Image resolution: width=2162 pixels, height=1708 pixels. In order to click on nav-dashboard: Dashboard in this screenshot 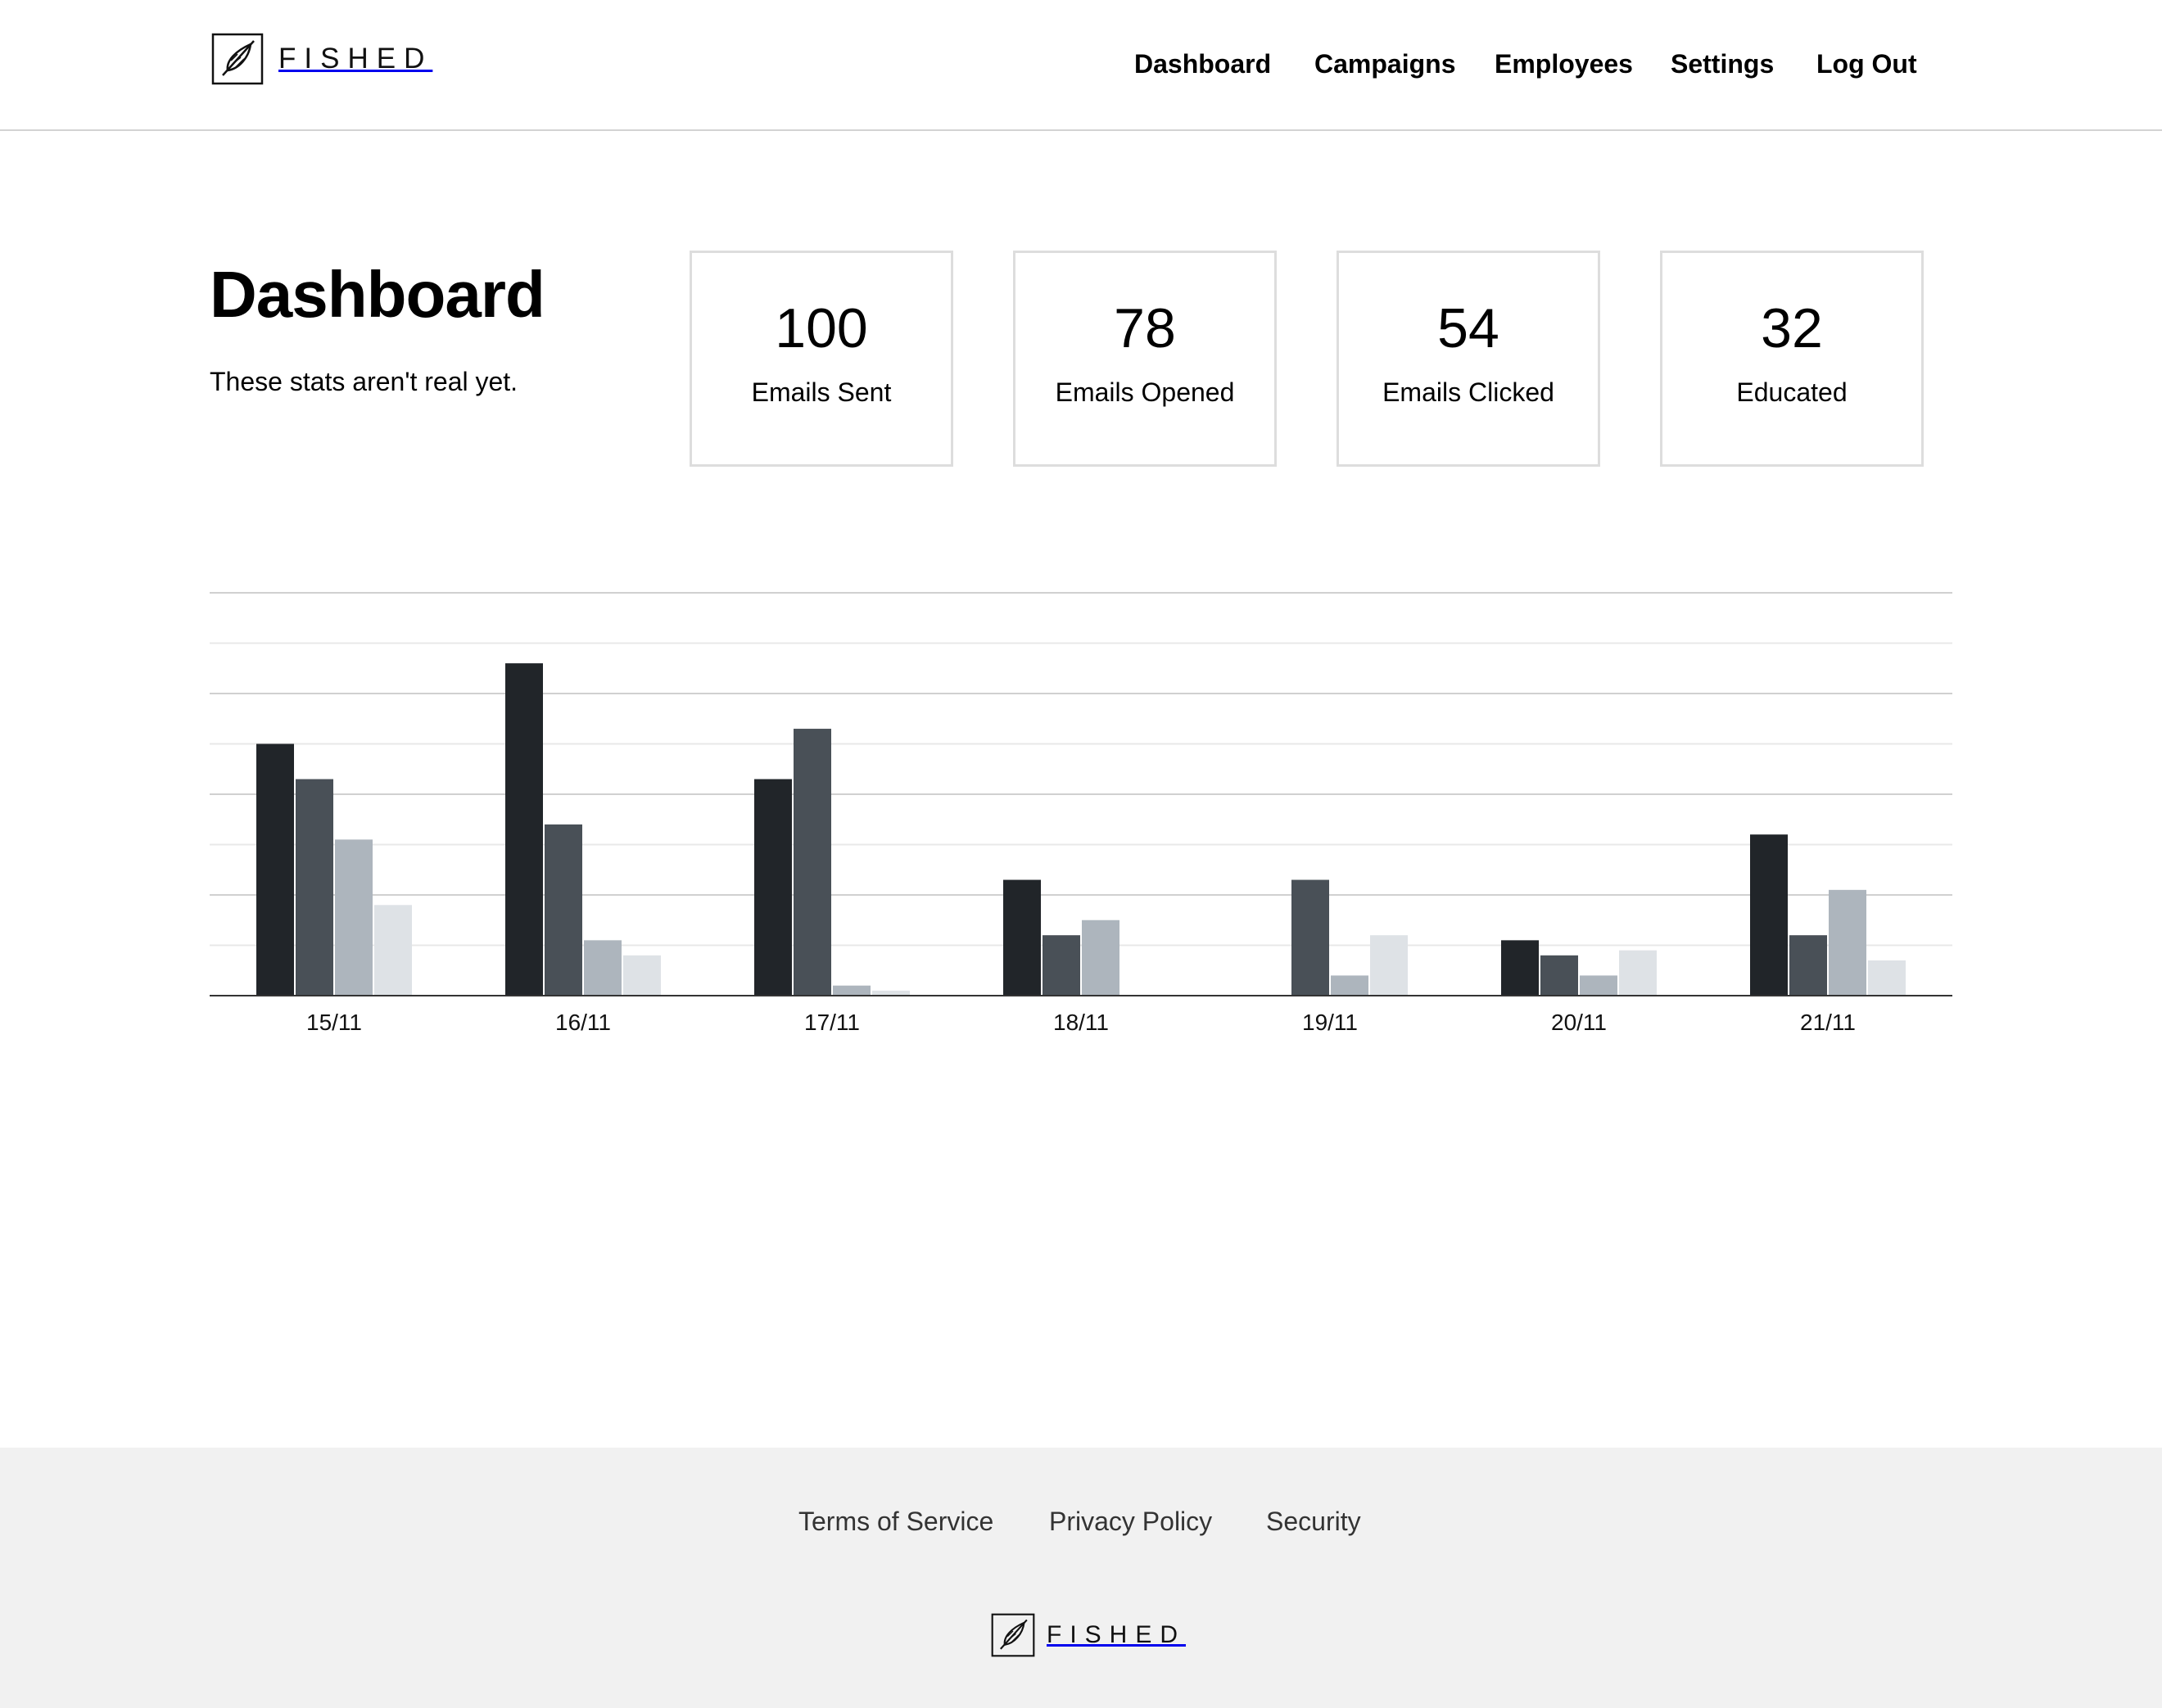, I will do `click(1202, 64)`.